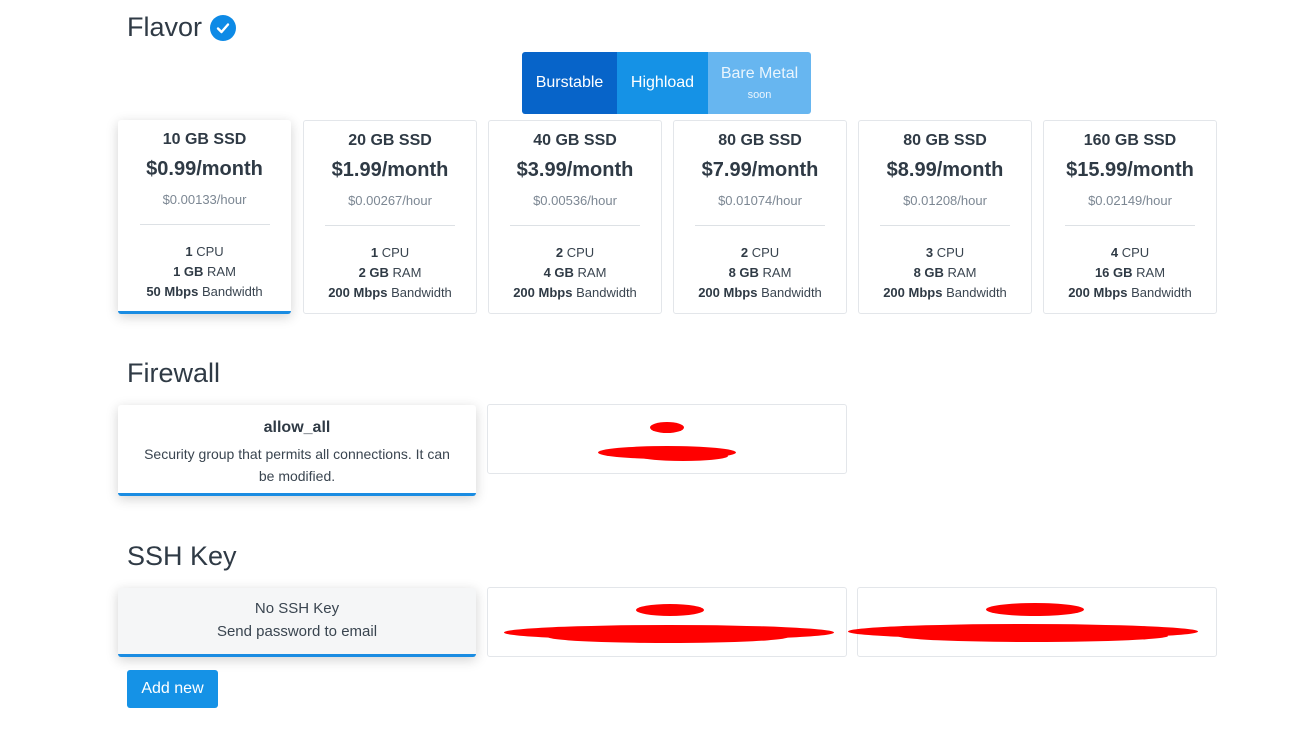 This screenshot has width=1298, height=733. I want to click on plan-monthly-price: $15.99/month, so click(1130, 170).